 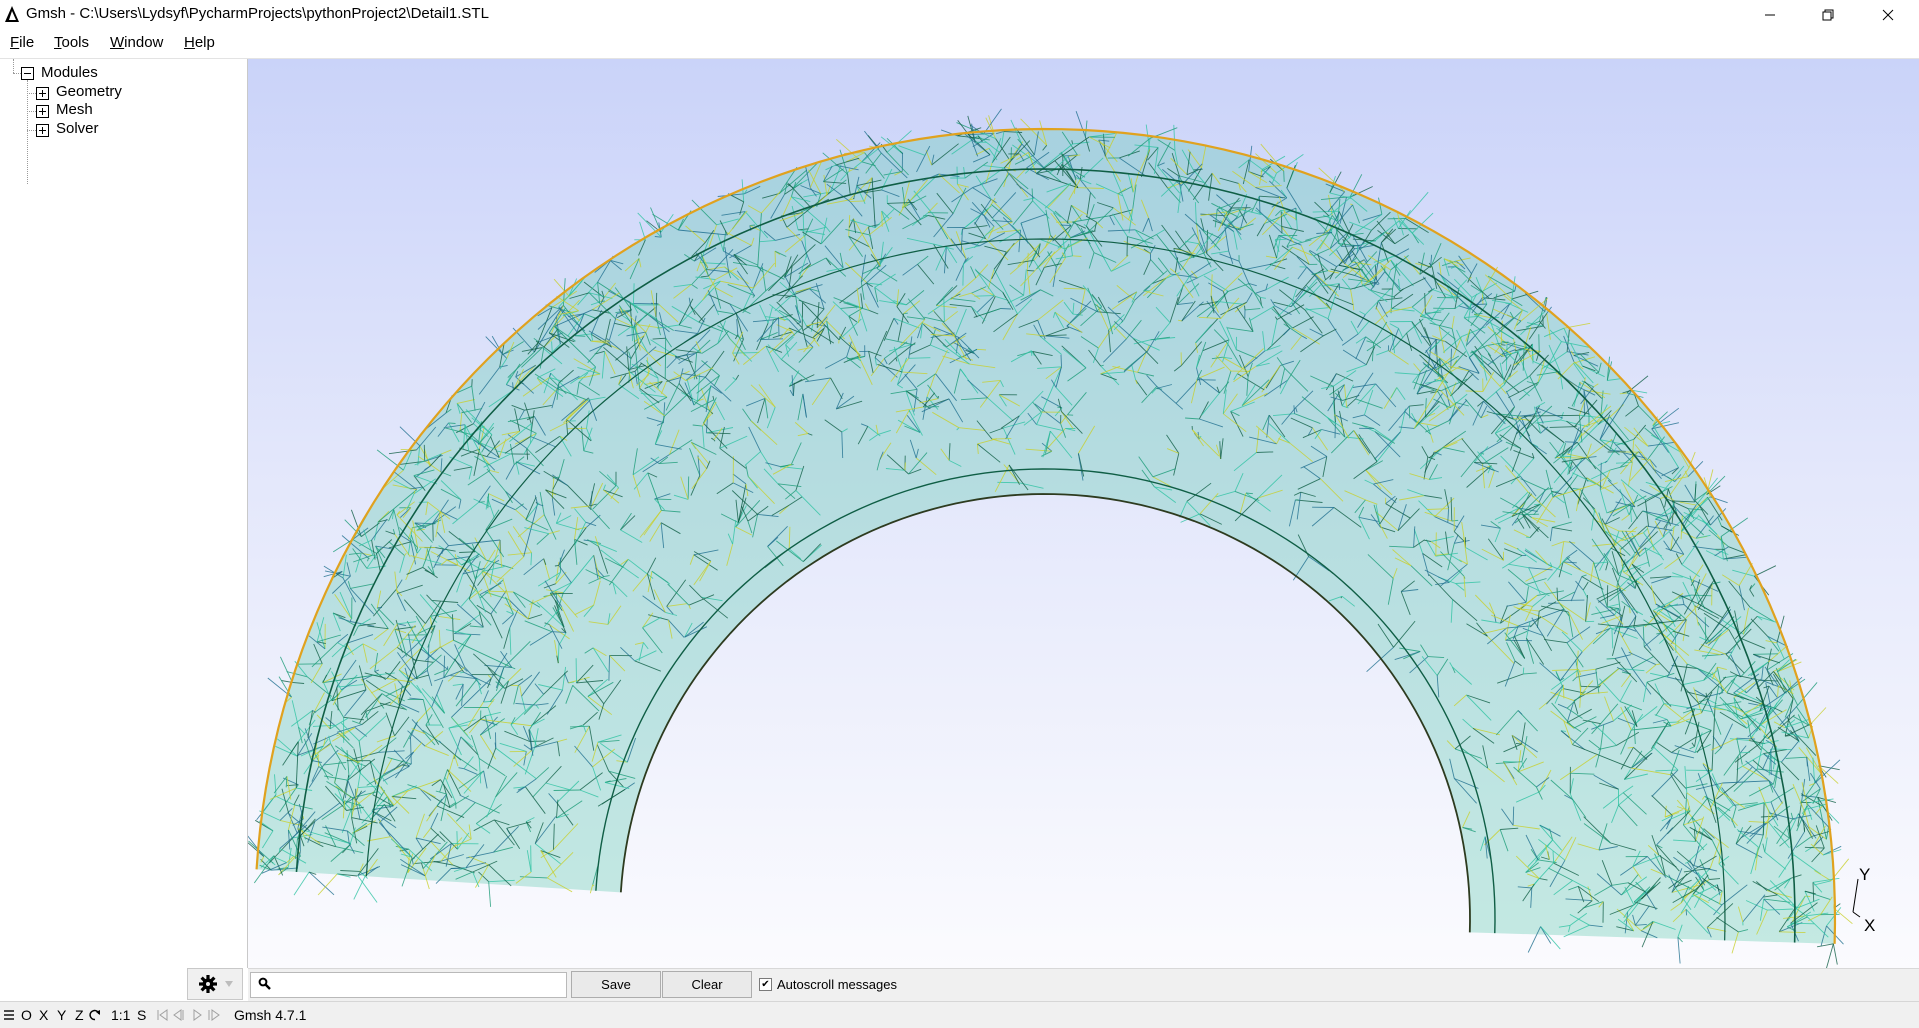 What do you see at coordinates (197, 1015) in the screenshot?
I see `play-icon` at bounding box center [197, 1015].